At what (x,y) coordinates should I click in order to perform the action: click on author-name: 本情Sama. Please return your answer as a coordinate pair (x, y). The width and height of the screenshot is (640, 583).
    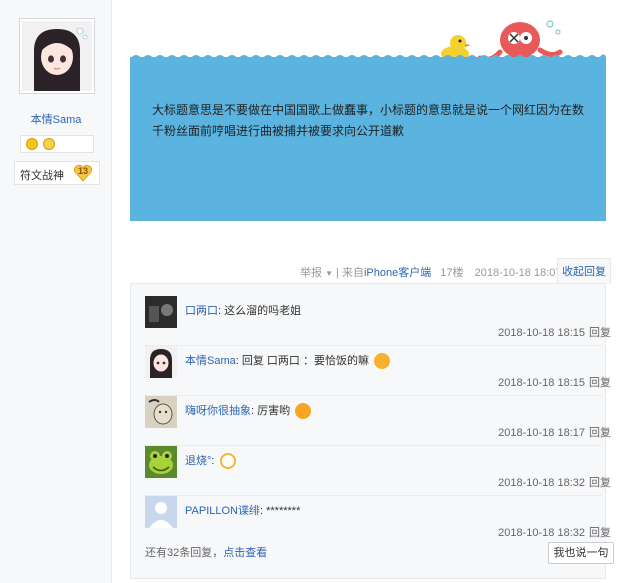
    Looking at the image, I should click on (56, 119).